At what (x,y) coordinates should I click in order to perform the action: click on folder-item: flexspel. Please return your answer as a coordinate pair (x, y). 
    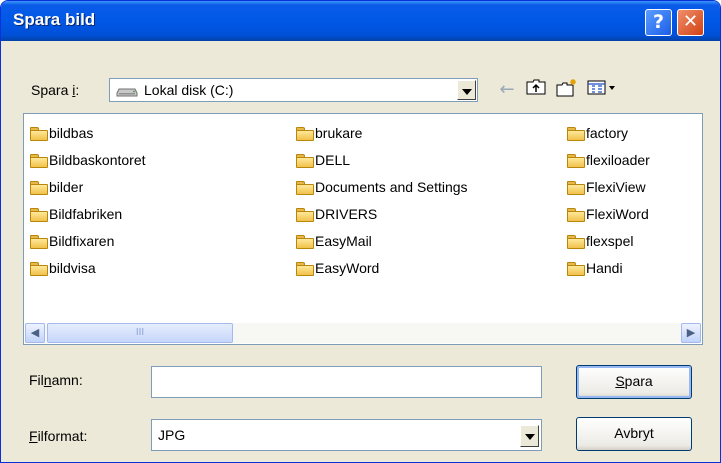
    Looking at the image, I should click on (600, 241).